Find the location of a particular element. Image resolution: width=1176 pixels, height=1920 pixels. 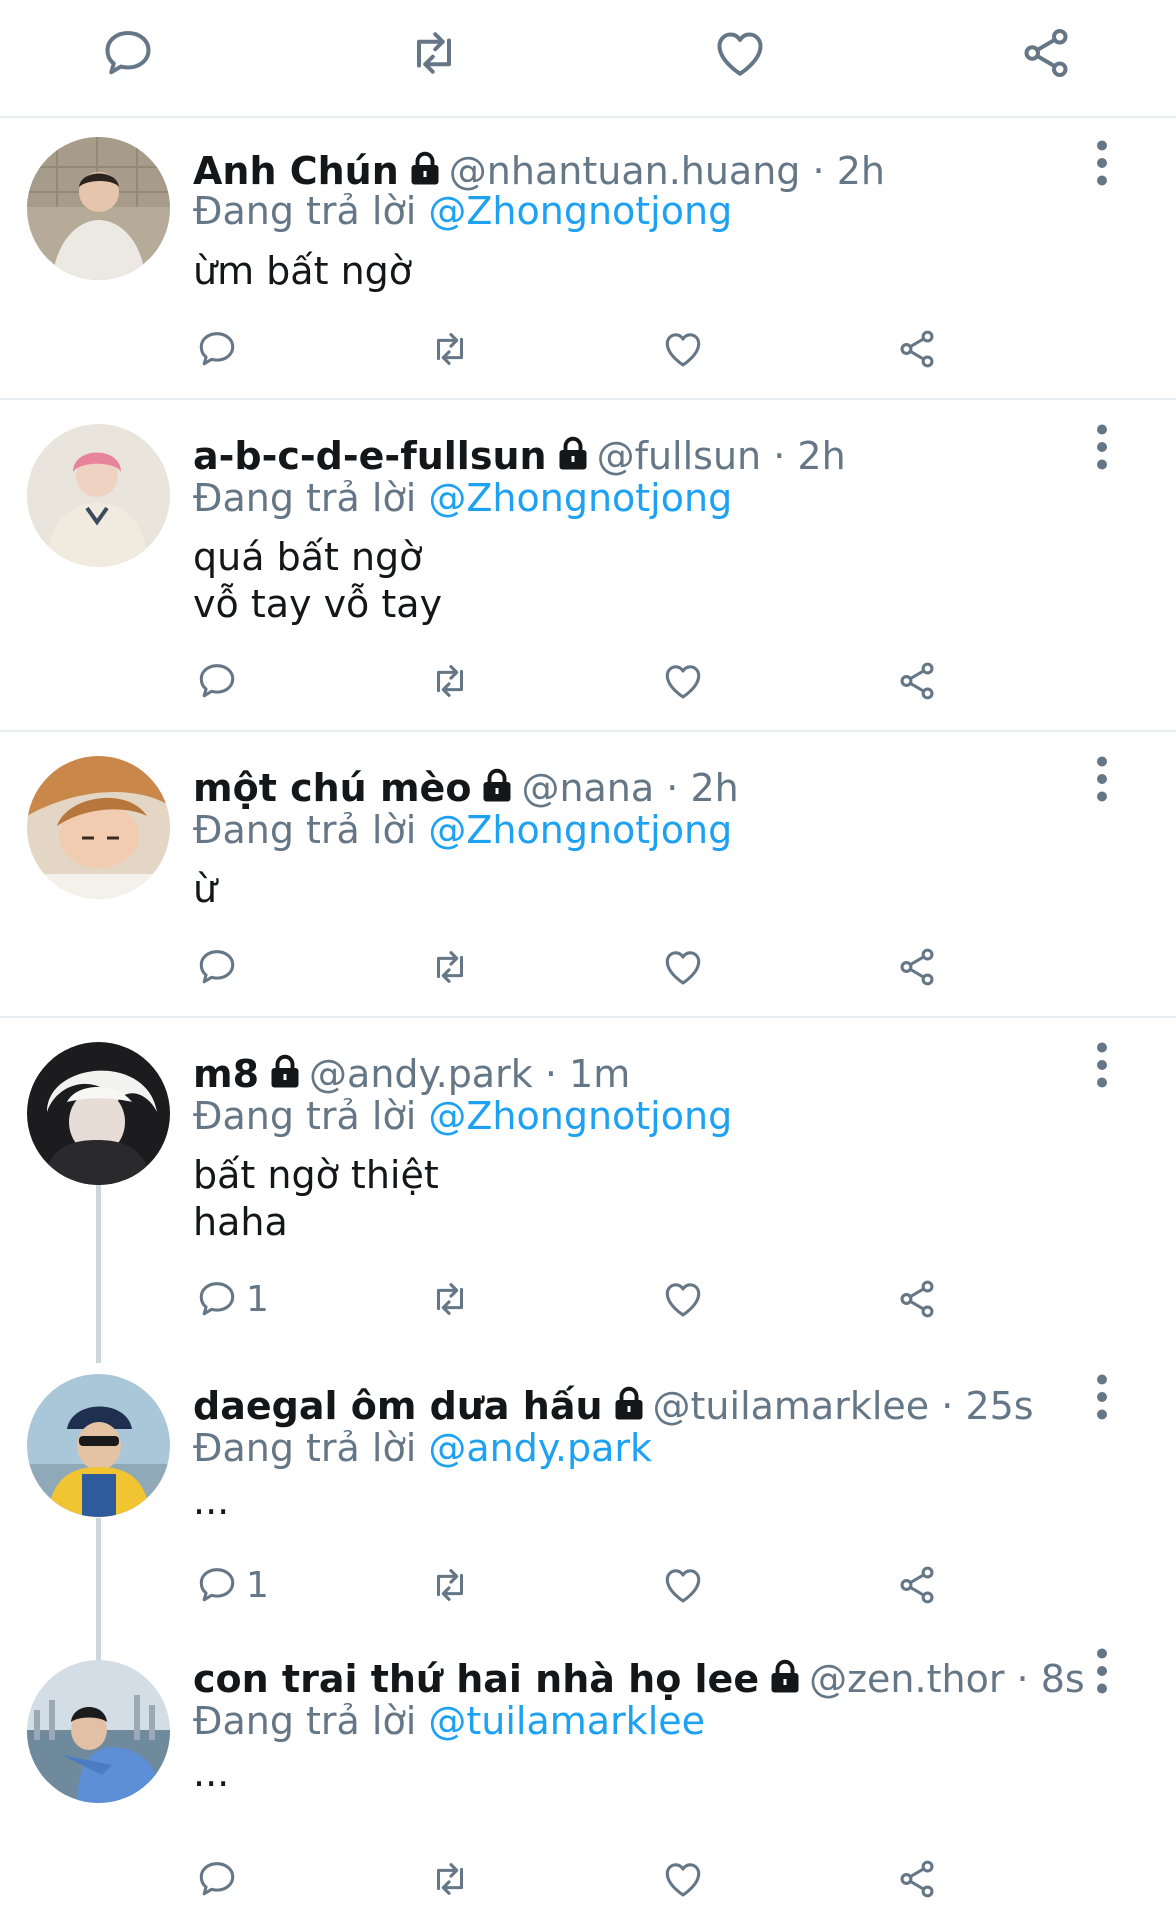

username: @tuilamarklee is located at coordinates (791, 1406).